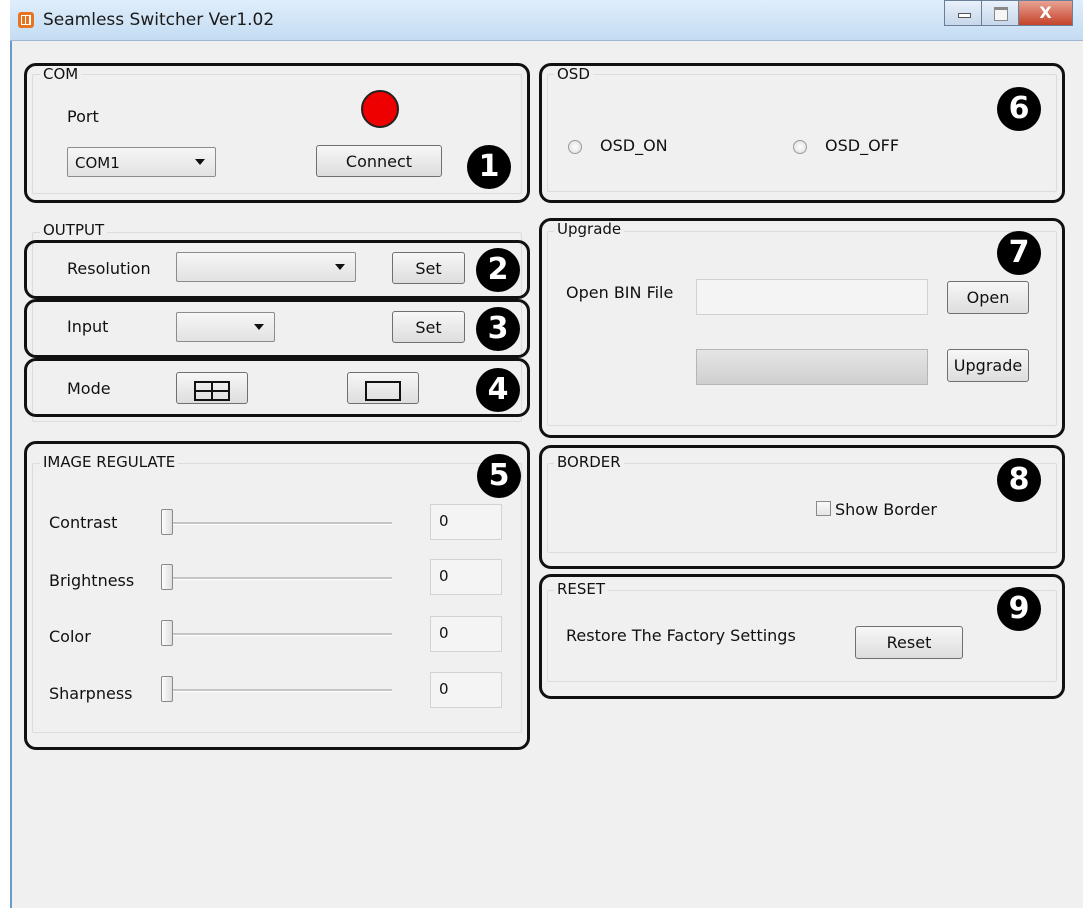 This screenshot has height=908, width=1083. What do you see at coordinates (498, 270) in the screenshot?
I see `callout-badge-2: 2` at bounding box center [498, 270].